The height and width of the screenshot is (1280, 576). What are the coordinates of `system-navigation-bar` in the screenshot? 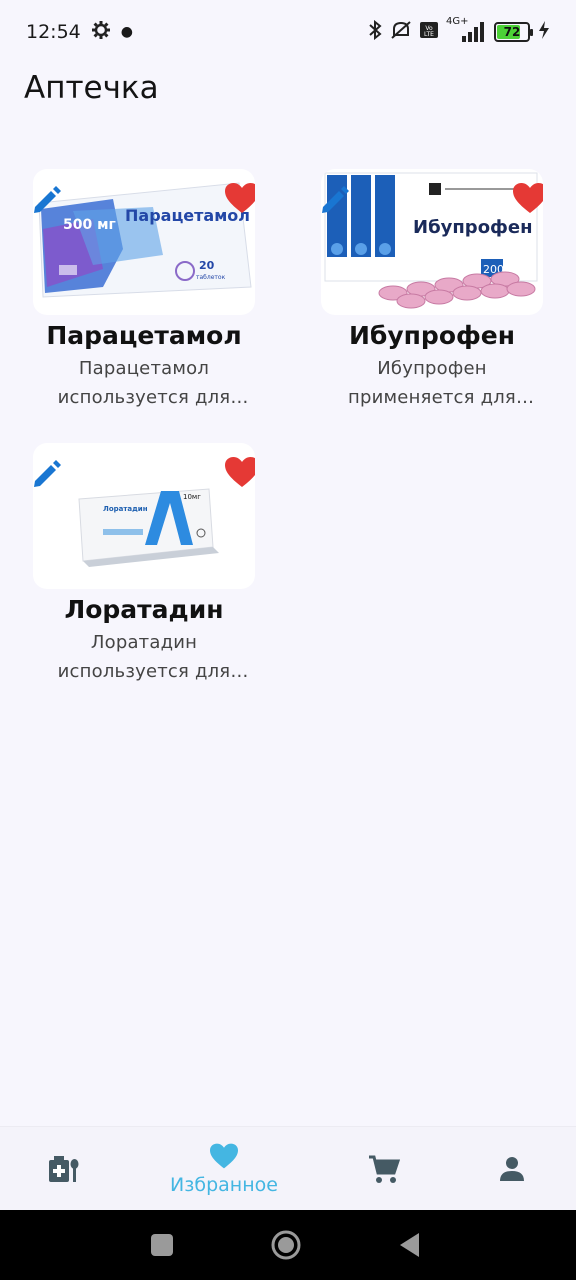 It's located at (288, 1245).